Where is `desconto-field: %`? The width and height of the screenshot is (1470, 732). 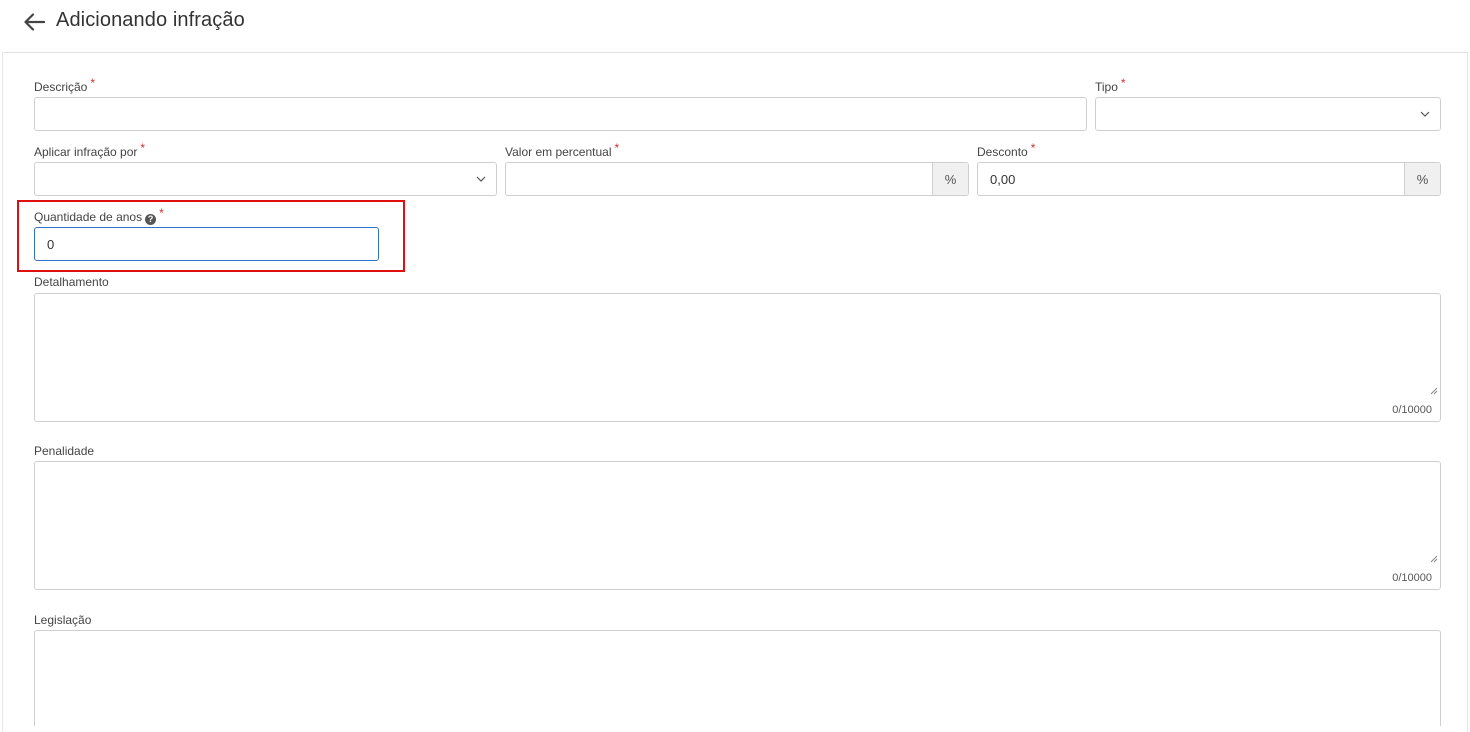 desconto-field: % is located at coordinates (1209, 179).